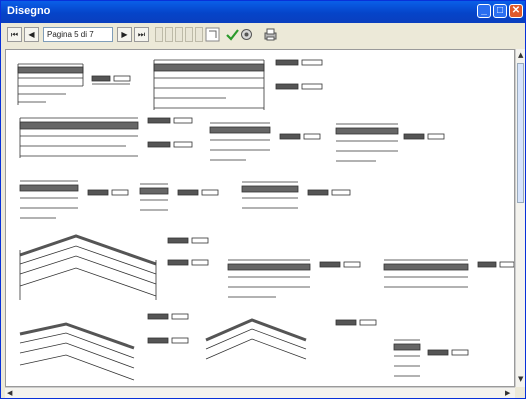 The height and width of the screenshot is (399, 526). Describe the element at coordinates (212, 34) in the screenshot. I see `zoom-icon` at that location.